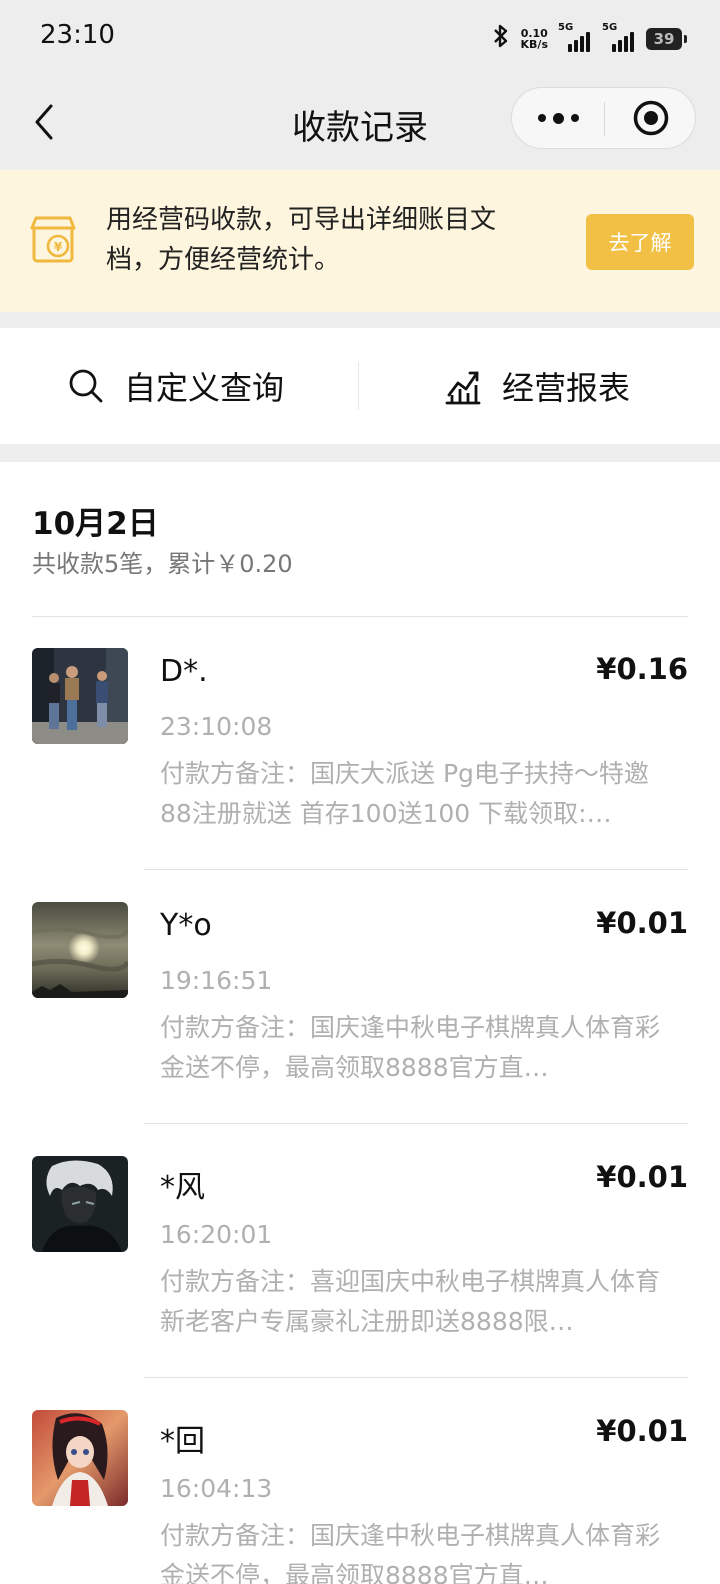 The width and height of the screenshot is (720, 1584). What do you see at coordinates (360, 125) in the screenshot?
I see `nav-bar: 收款记录` at bounding box center [360, 125].